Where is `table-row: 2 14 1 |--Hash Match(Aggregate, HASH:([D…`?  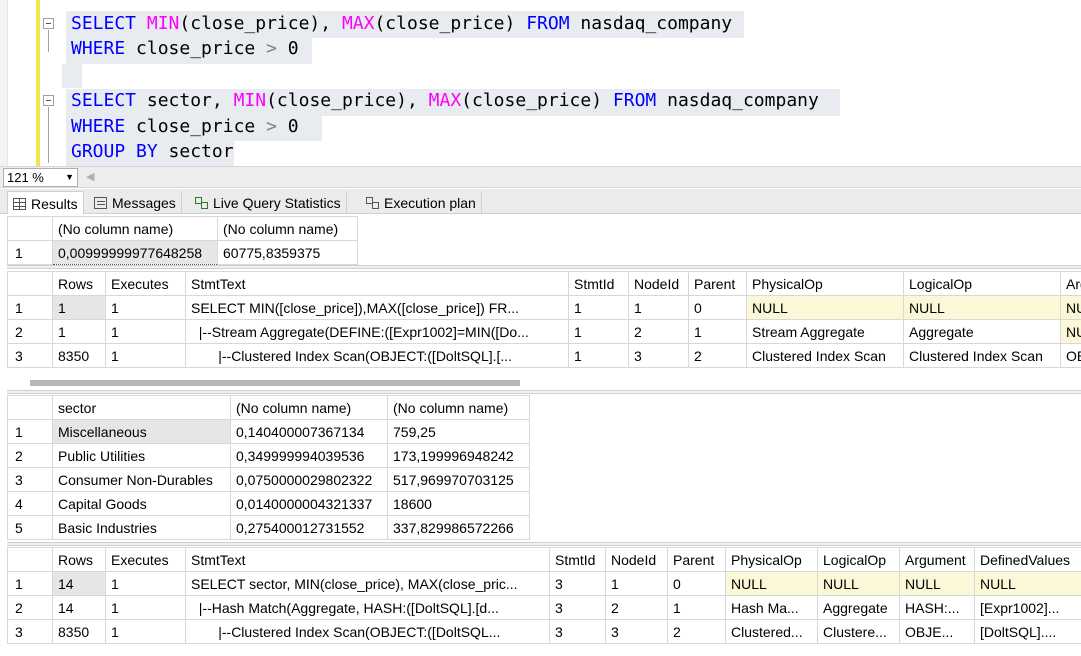
table-row: 2 14 1 |--Hash Match(Aggregate, HASH:([D… is located at coordinates (544, 607).